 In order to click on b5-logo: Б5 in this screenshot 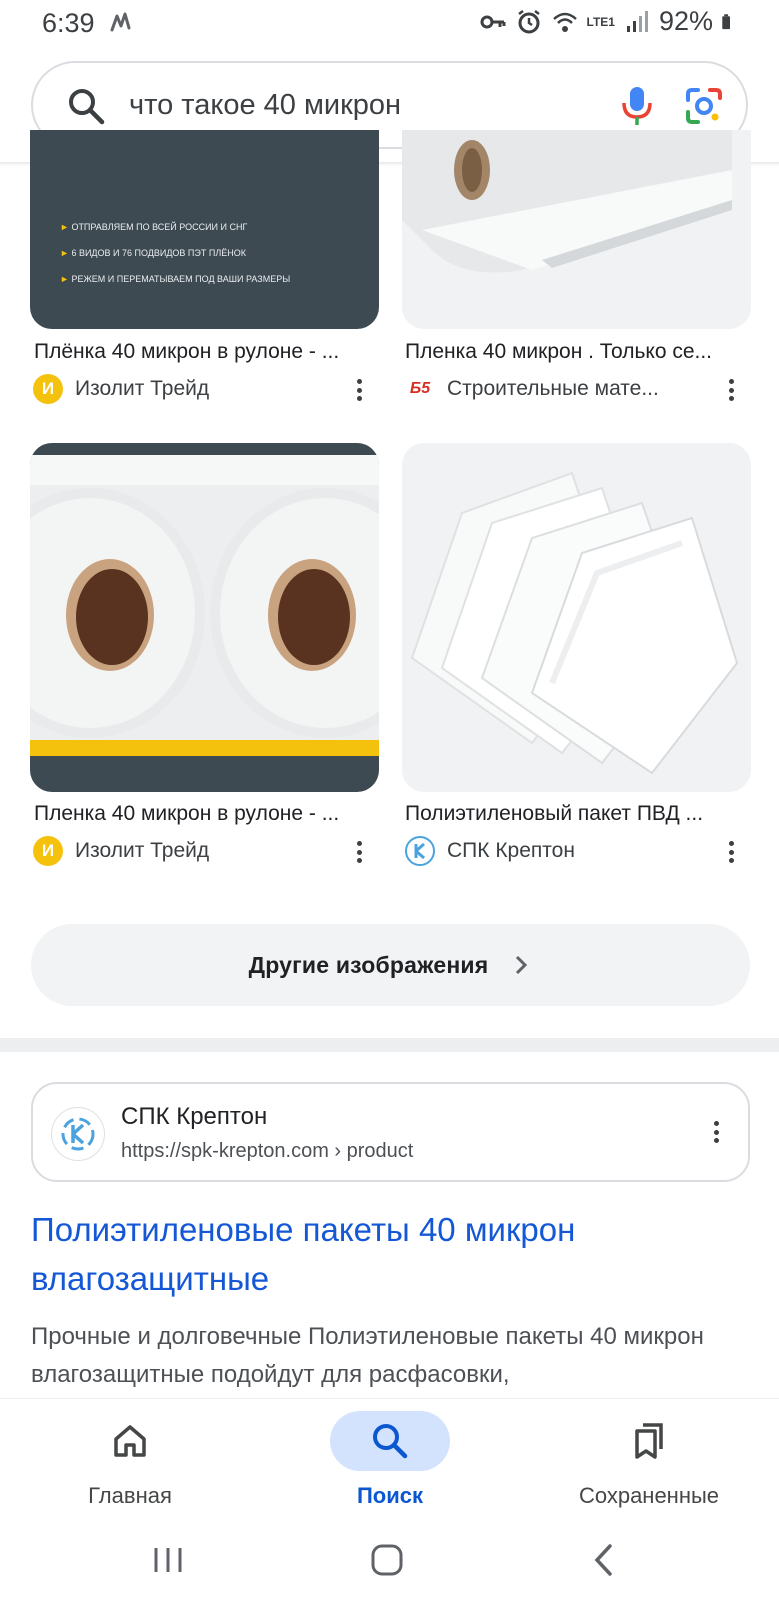, I will do `click(420, 388)`.